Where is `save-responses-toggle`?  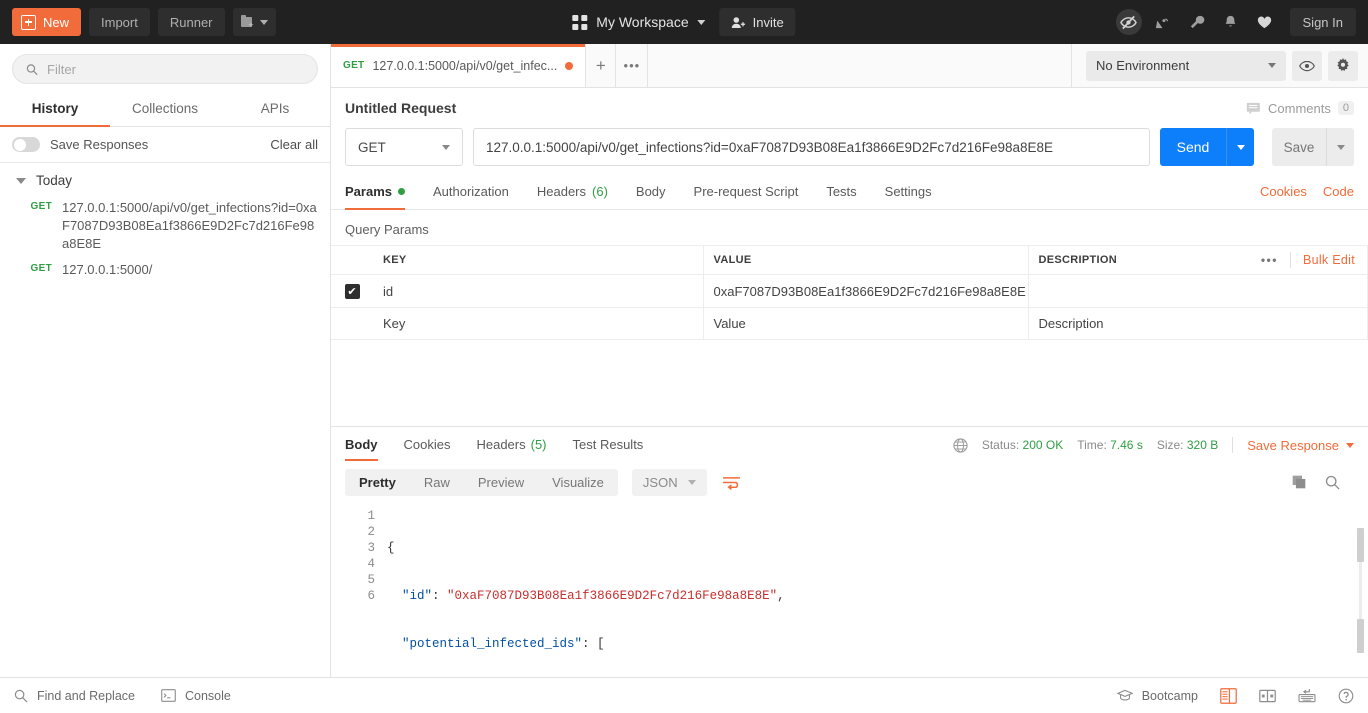
save-responses-toggle is located at coordinates (26, 144).